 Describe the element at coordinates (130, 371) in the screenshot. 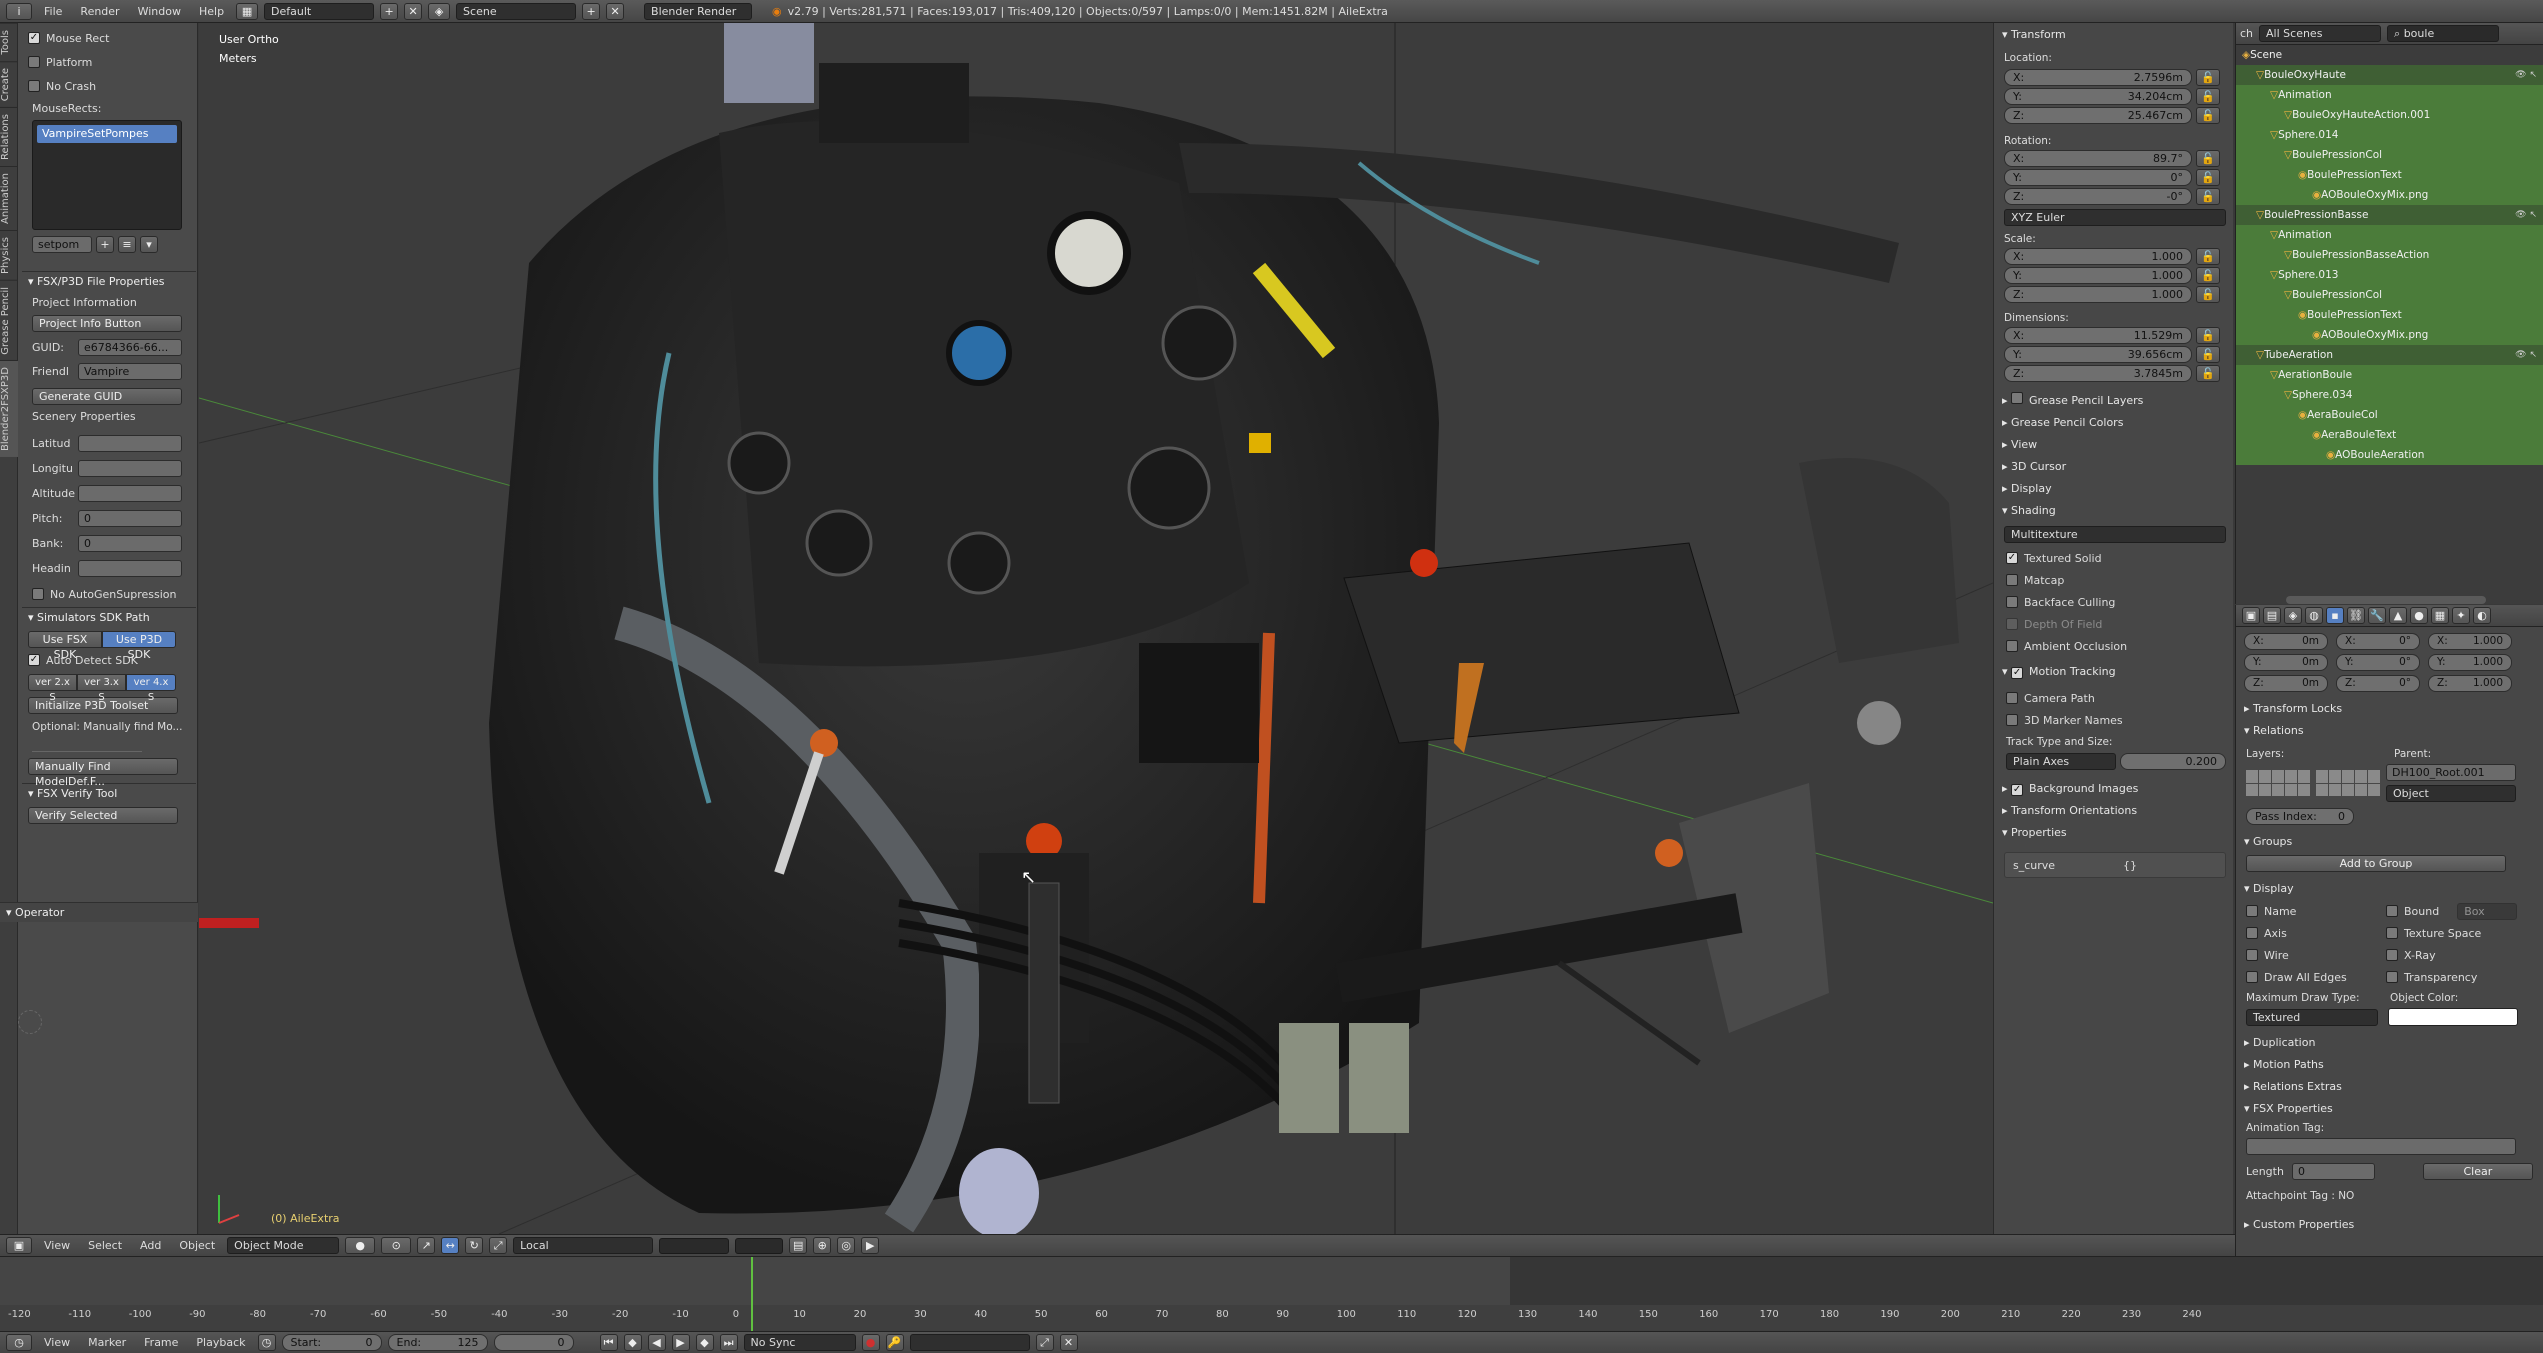

I see `friendly-field: Vampire` at that location.